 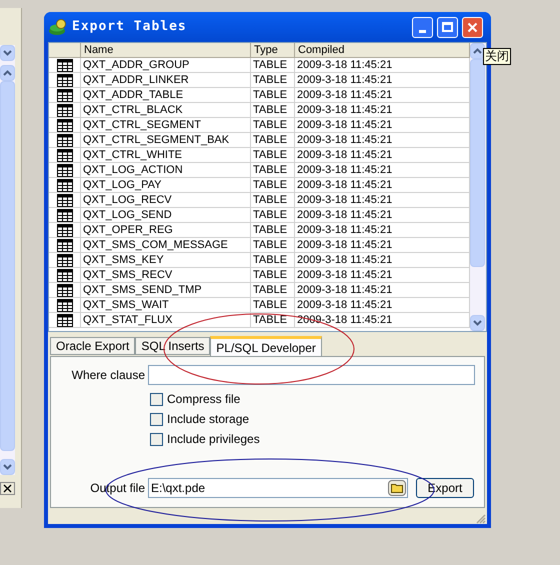 I want to click on where-clause-label: Where clause, so click(x=108, y=375).